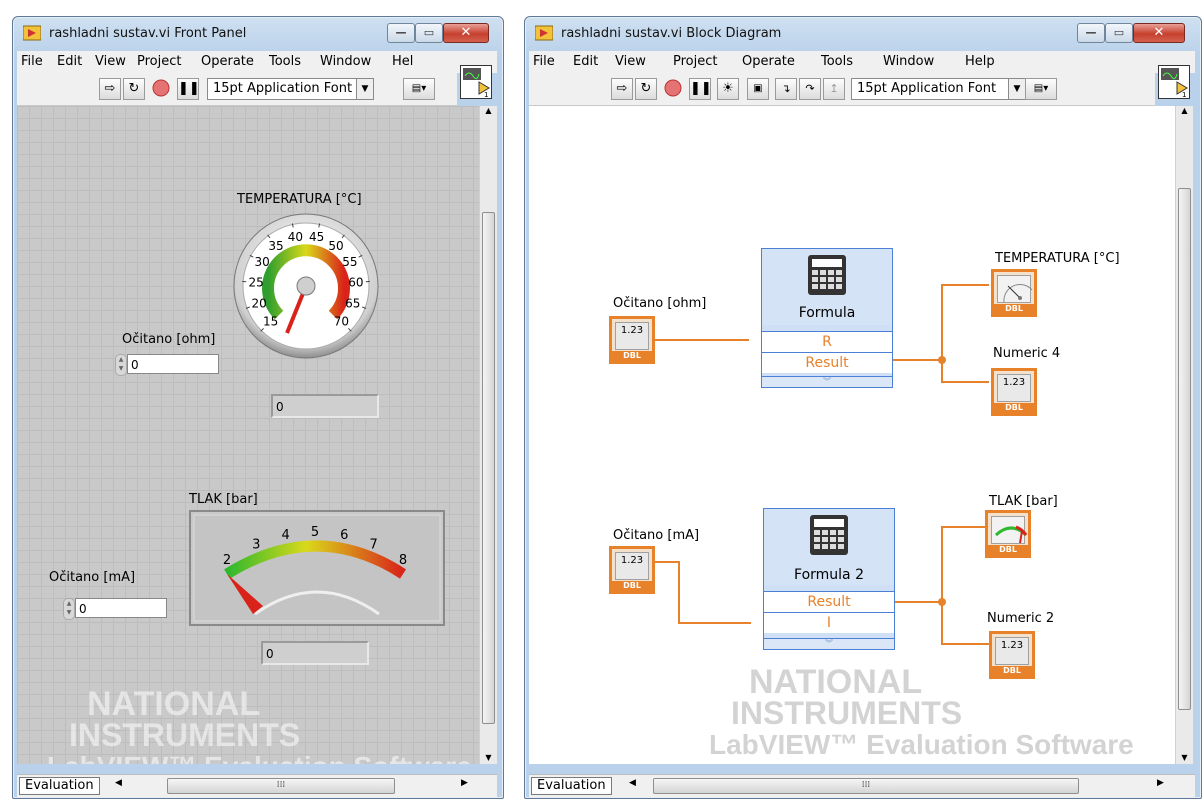 The width and height of the screenshot is (1202, 805). I want to click on tlak-meter-terminal: DBL, so click(1008, 534).